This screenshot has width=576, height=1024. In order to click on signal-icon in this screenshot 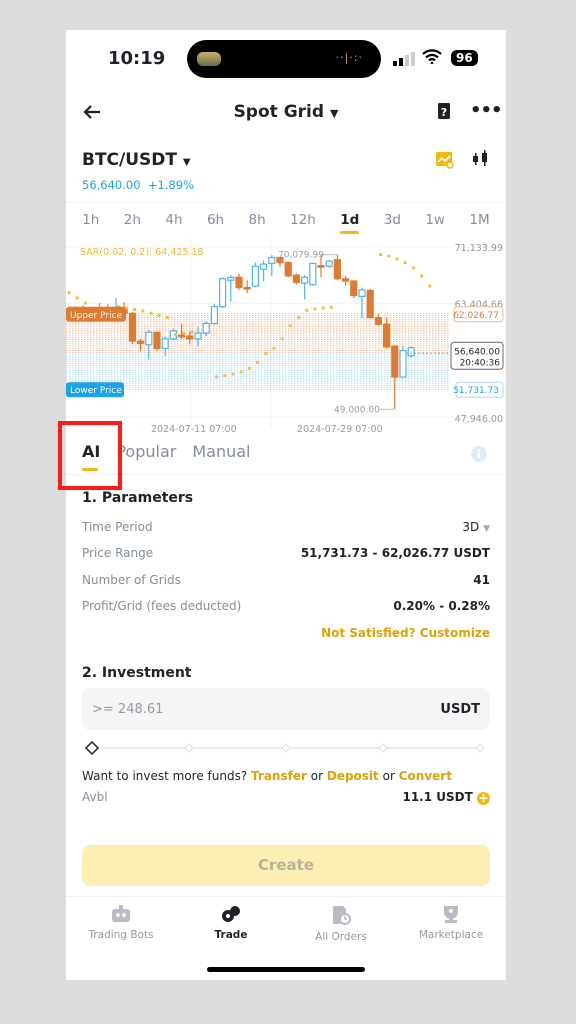, I will do `click(404, 59)`.